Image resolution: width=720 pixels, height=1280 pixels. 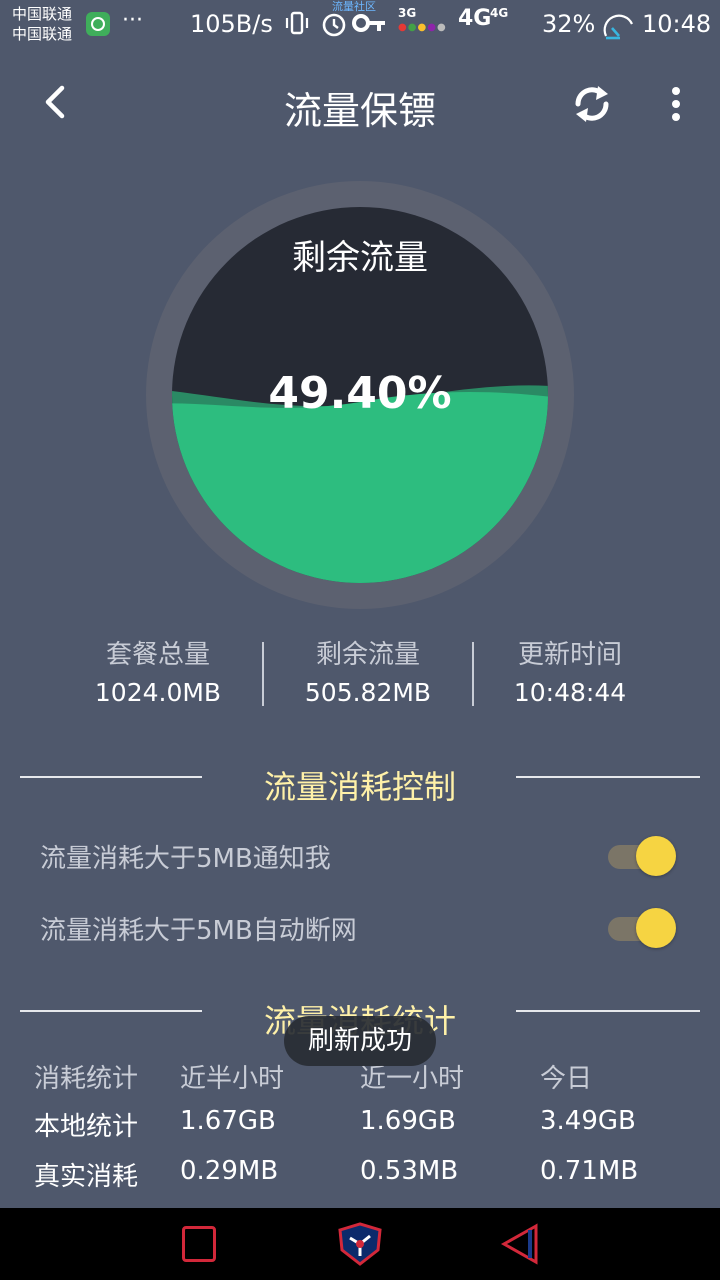 I want to click on stat-update-time: 更新时间 10:48:44, so click(x=570, y=671).